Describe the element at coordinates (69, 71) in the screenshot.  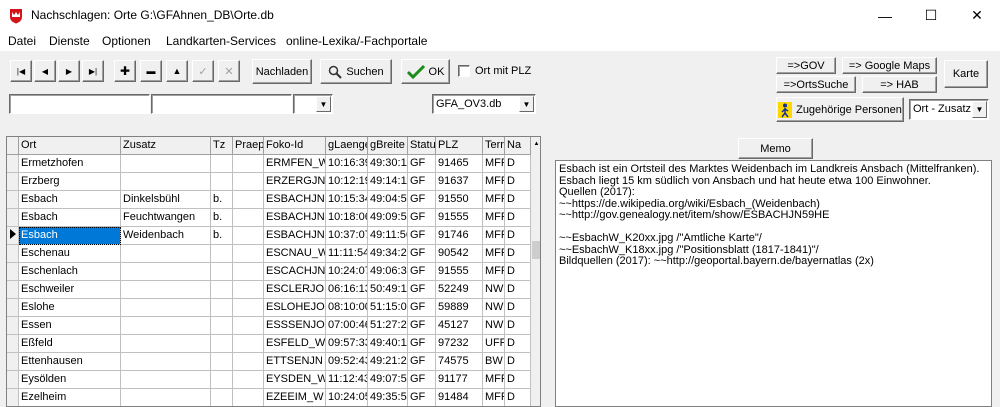
I see `nav-next-button: ▶` at that location.